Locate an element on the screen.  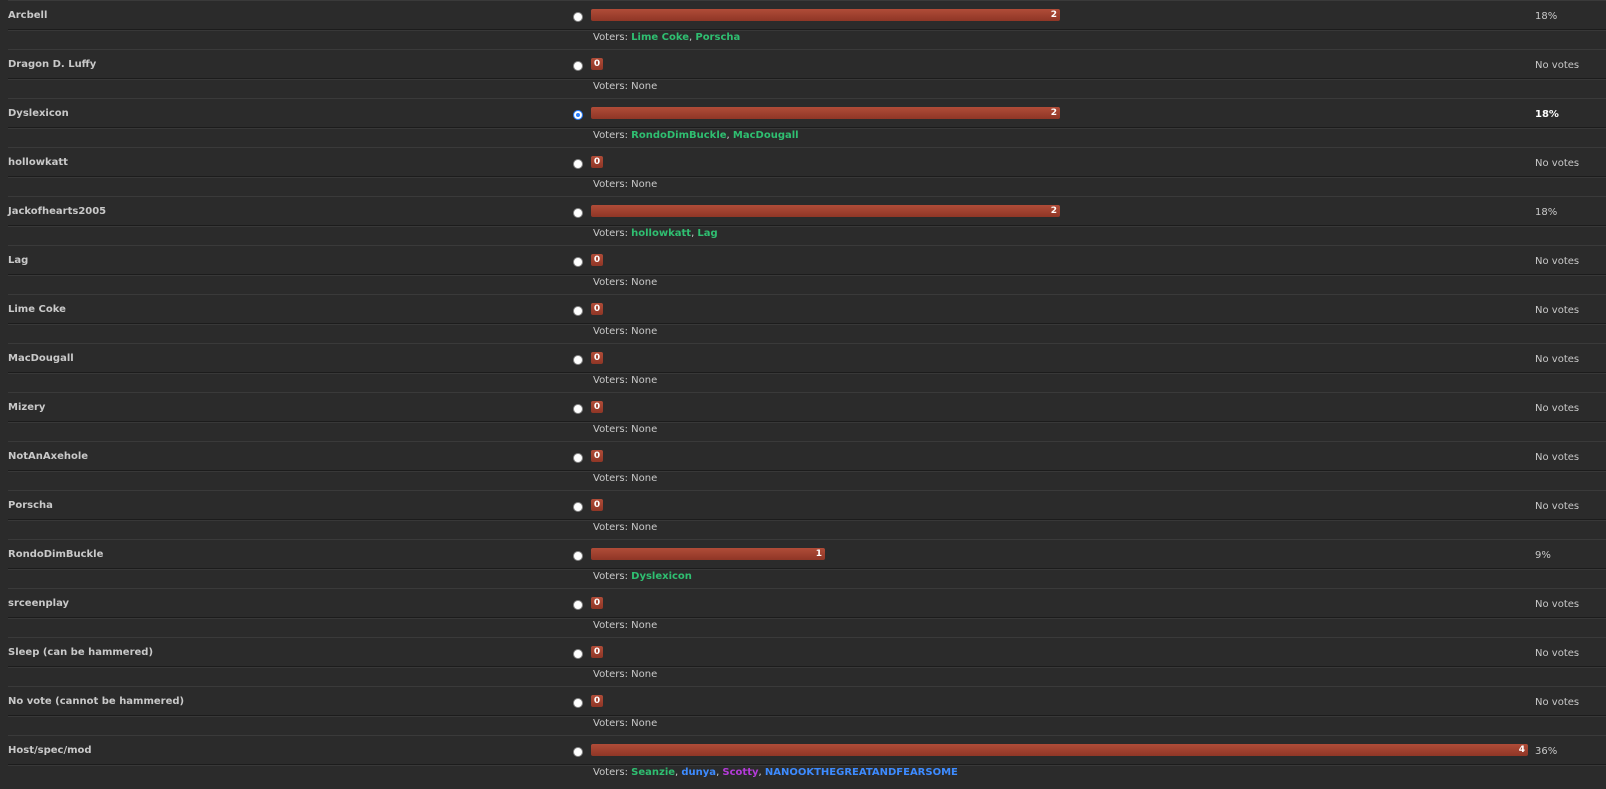
voter-link: NANOOKTHEGREATANDFEARSOME is located at coordinates (861, 772).